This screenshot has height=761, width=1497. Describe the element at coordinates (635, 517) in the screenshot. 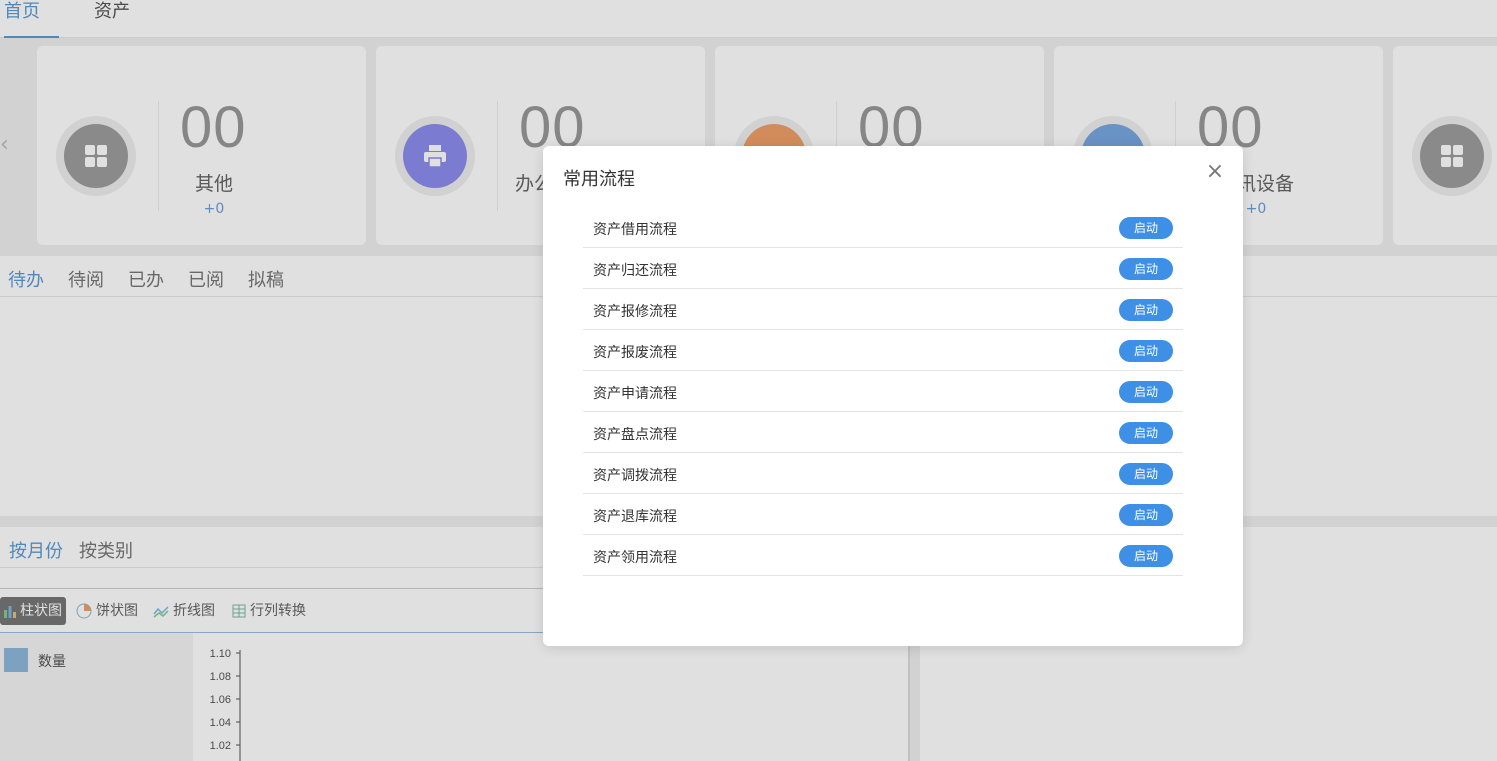

I see `flow-name: 资产退库流程` at that location.